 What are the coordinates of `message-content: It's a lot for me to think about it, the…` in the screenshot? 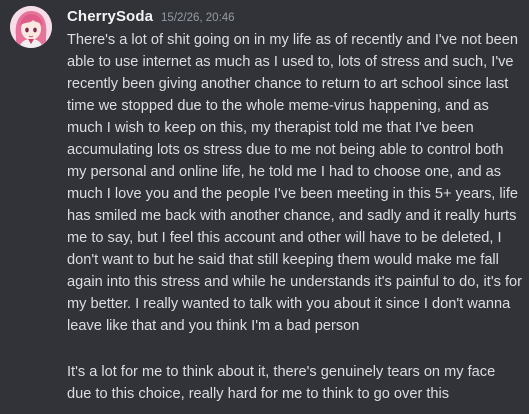 It's located at (281, 383).